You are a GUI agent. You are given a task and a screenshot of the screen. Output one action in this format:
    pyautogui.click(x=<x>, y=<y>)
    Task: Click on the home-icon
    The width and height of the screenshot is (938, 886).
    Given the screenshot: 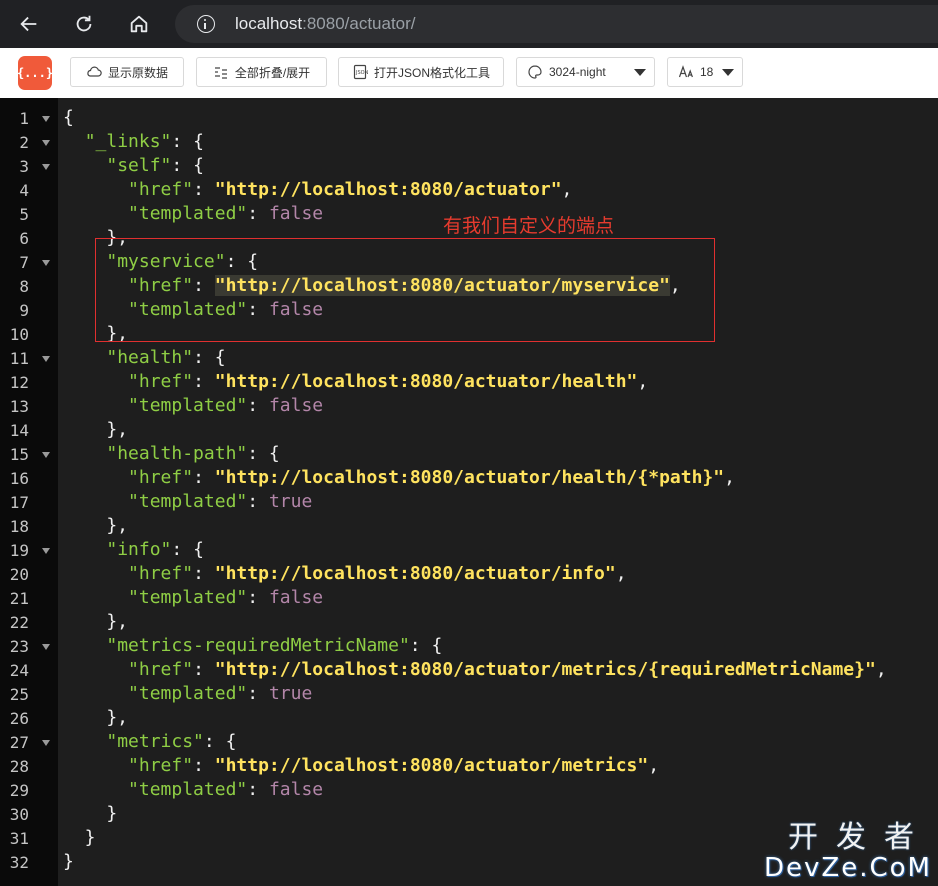 What is the action you would take?
    pyautogui.click(x=139, y=24)
    